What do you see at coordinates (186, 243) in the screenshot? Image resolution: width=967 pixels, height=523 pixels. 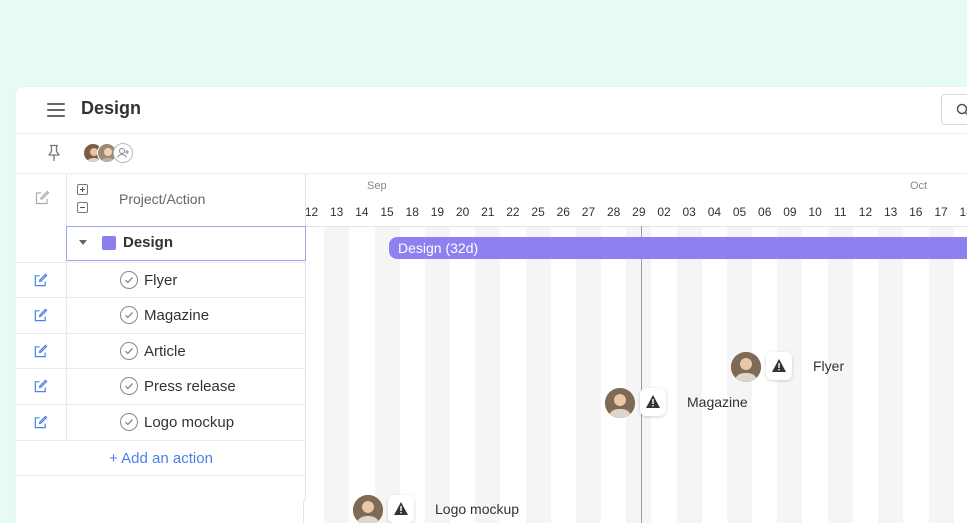 I see `group-row-design: Design` at bounding box center [186, 243].